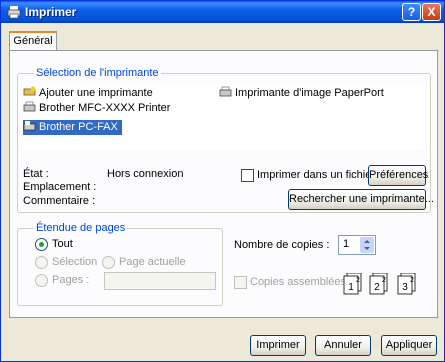 The image size is (445, 362). Describe the element at coordinates (346, 244) in the screenshot. I see `copies-count-value: 1` at that location.